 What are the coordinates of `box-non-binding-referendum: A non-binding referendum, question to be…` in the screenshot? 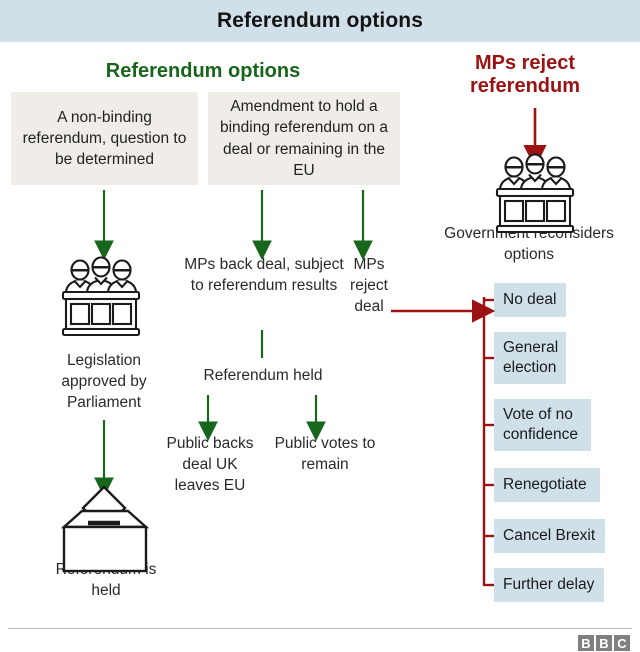 It's located at (104, 138).